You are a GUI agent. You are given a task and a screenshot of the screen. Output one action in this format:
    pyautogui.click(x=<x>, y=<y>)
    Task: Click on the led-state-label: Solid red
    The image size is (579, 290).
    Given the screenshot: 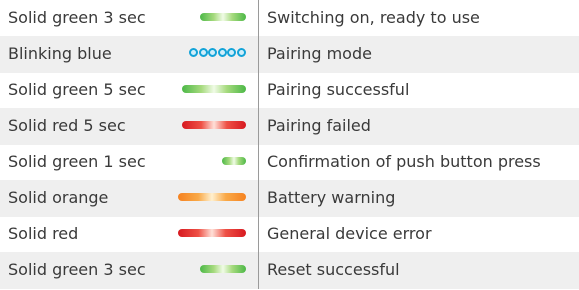 What is the action you would take?
    pyautogui.click(x=43, y=233)
    